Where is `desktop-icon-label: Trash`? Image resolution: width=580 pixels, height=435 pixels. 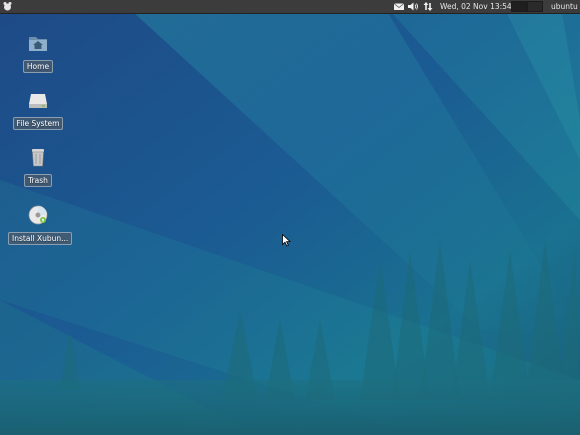
desktop-icon-label: Trash is located at coordinates (38, 180).